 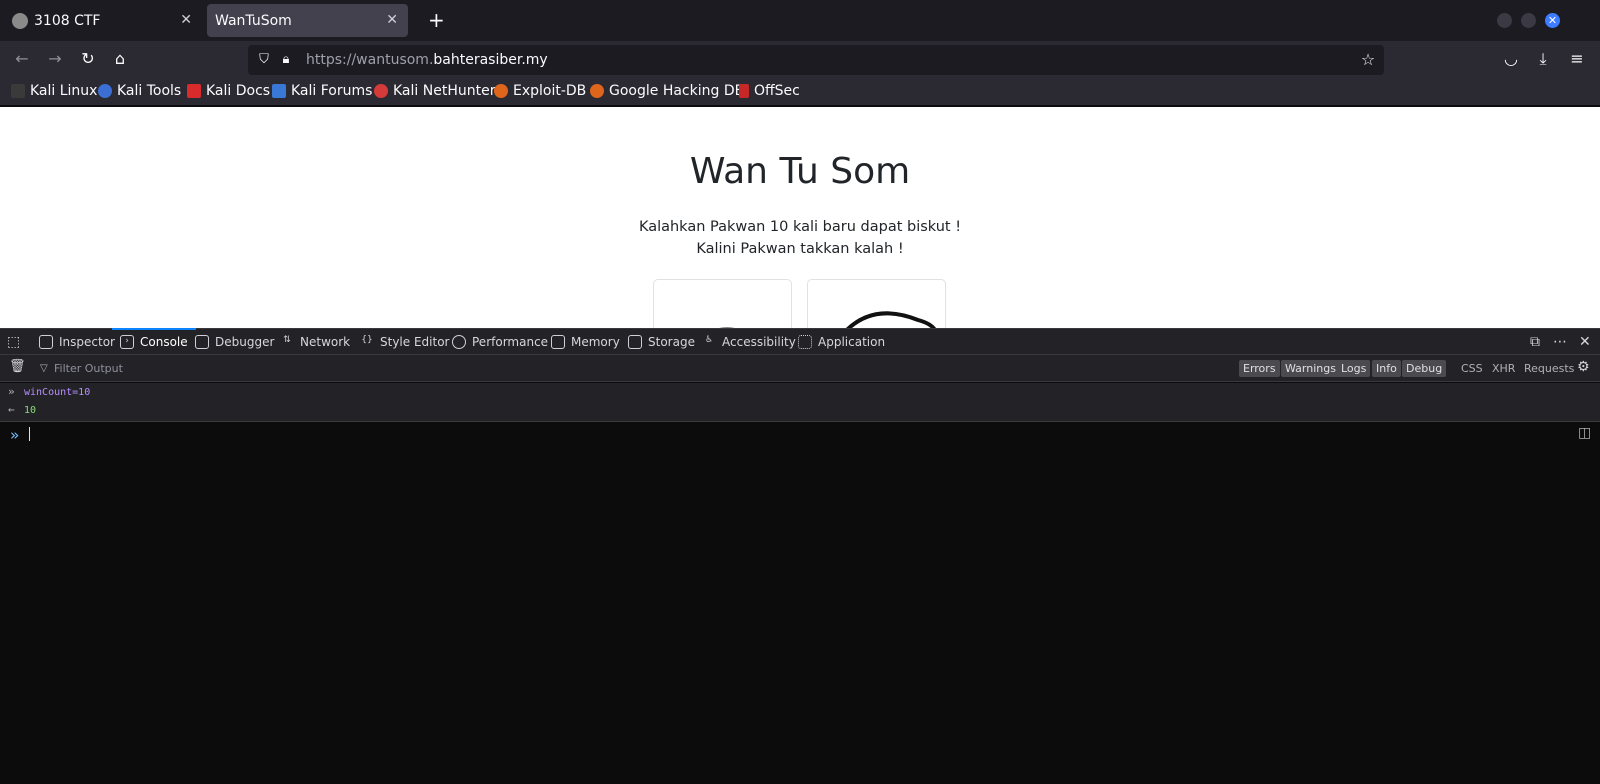 I want to click on bookmark-kali-tools: Kali Tools, so click(x=139, y=91).